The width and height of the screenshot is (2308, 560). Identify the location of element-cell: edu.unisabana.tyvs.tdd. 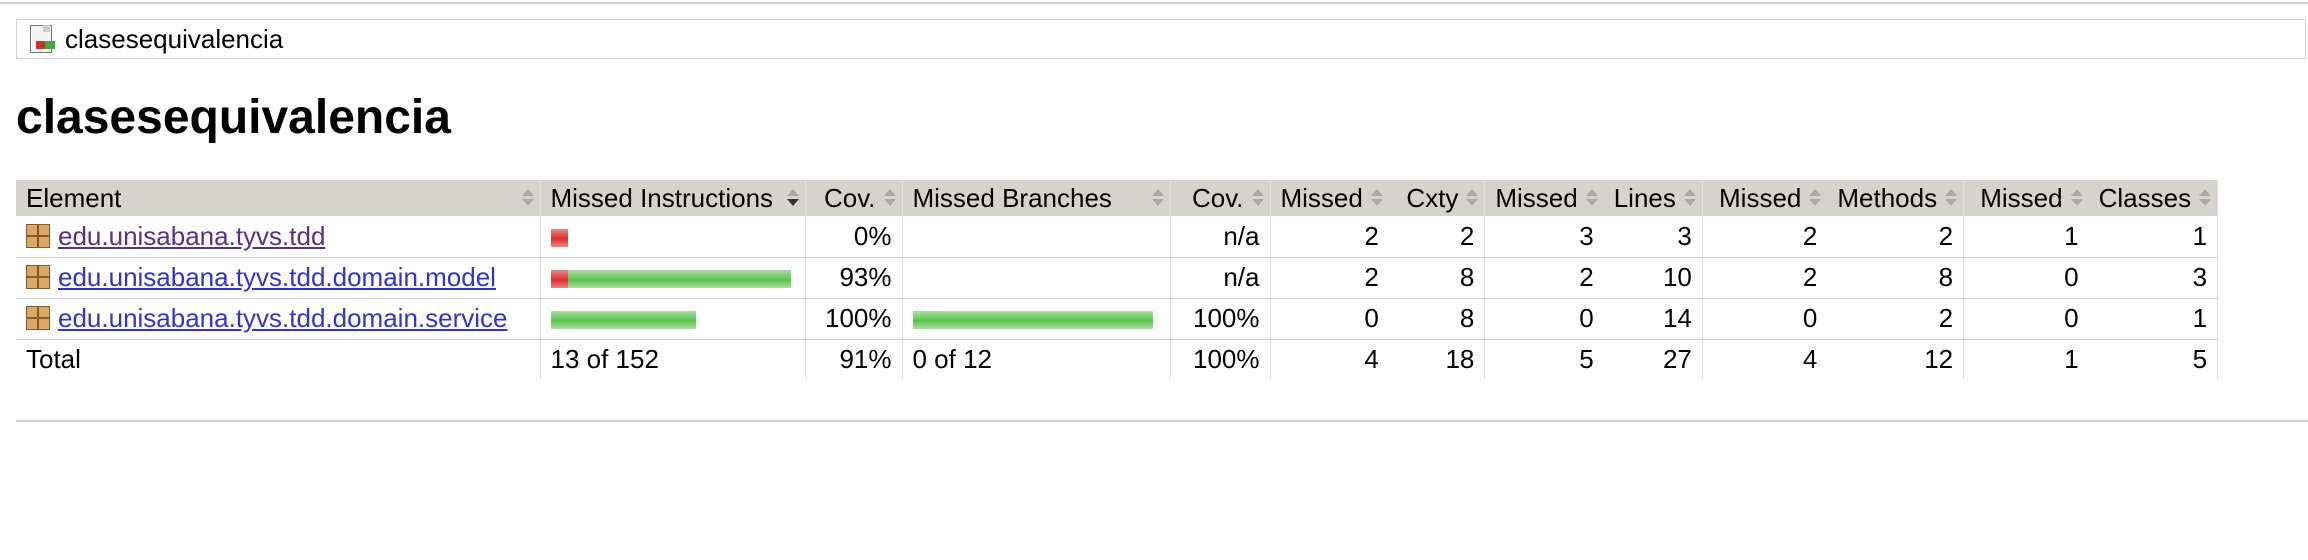
(278, 237).